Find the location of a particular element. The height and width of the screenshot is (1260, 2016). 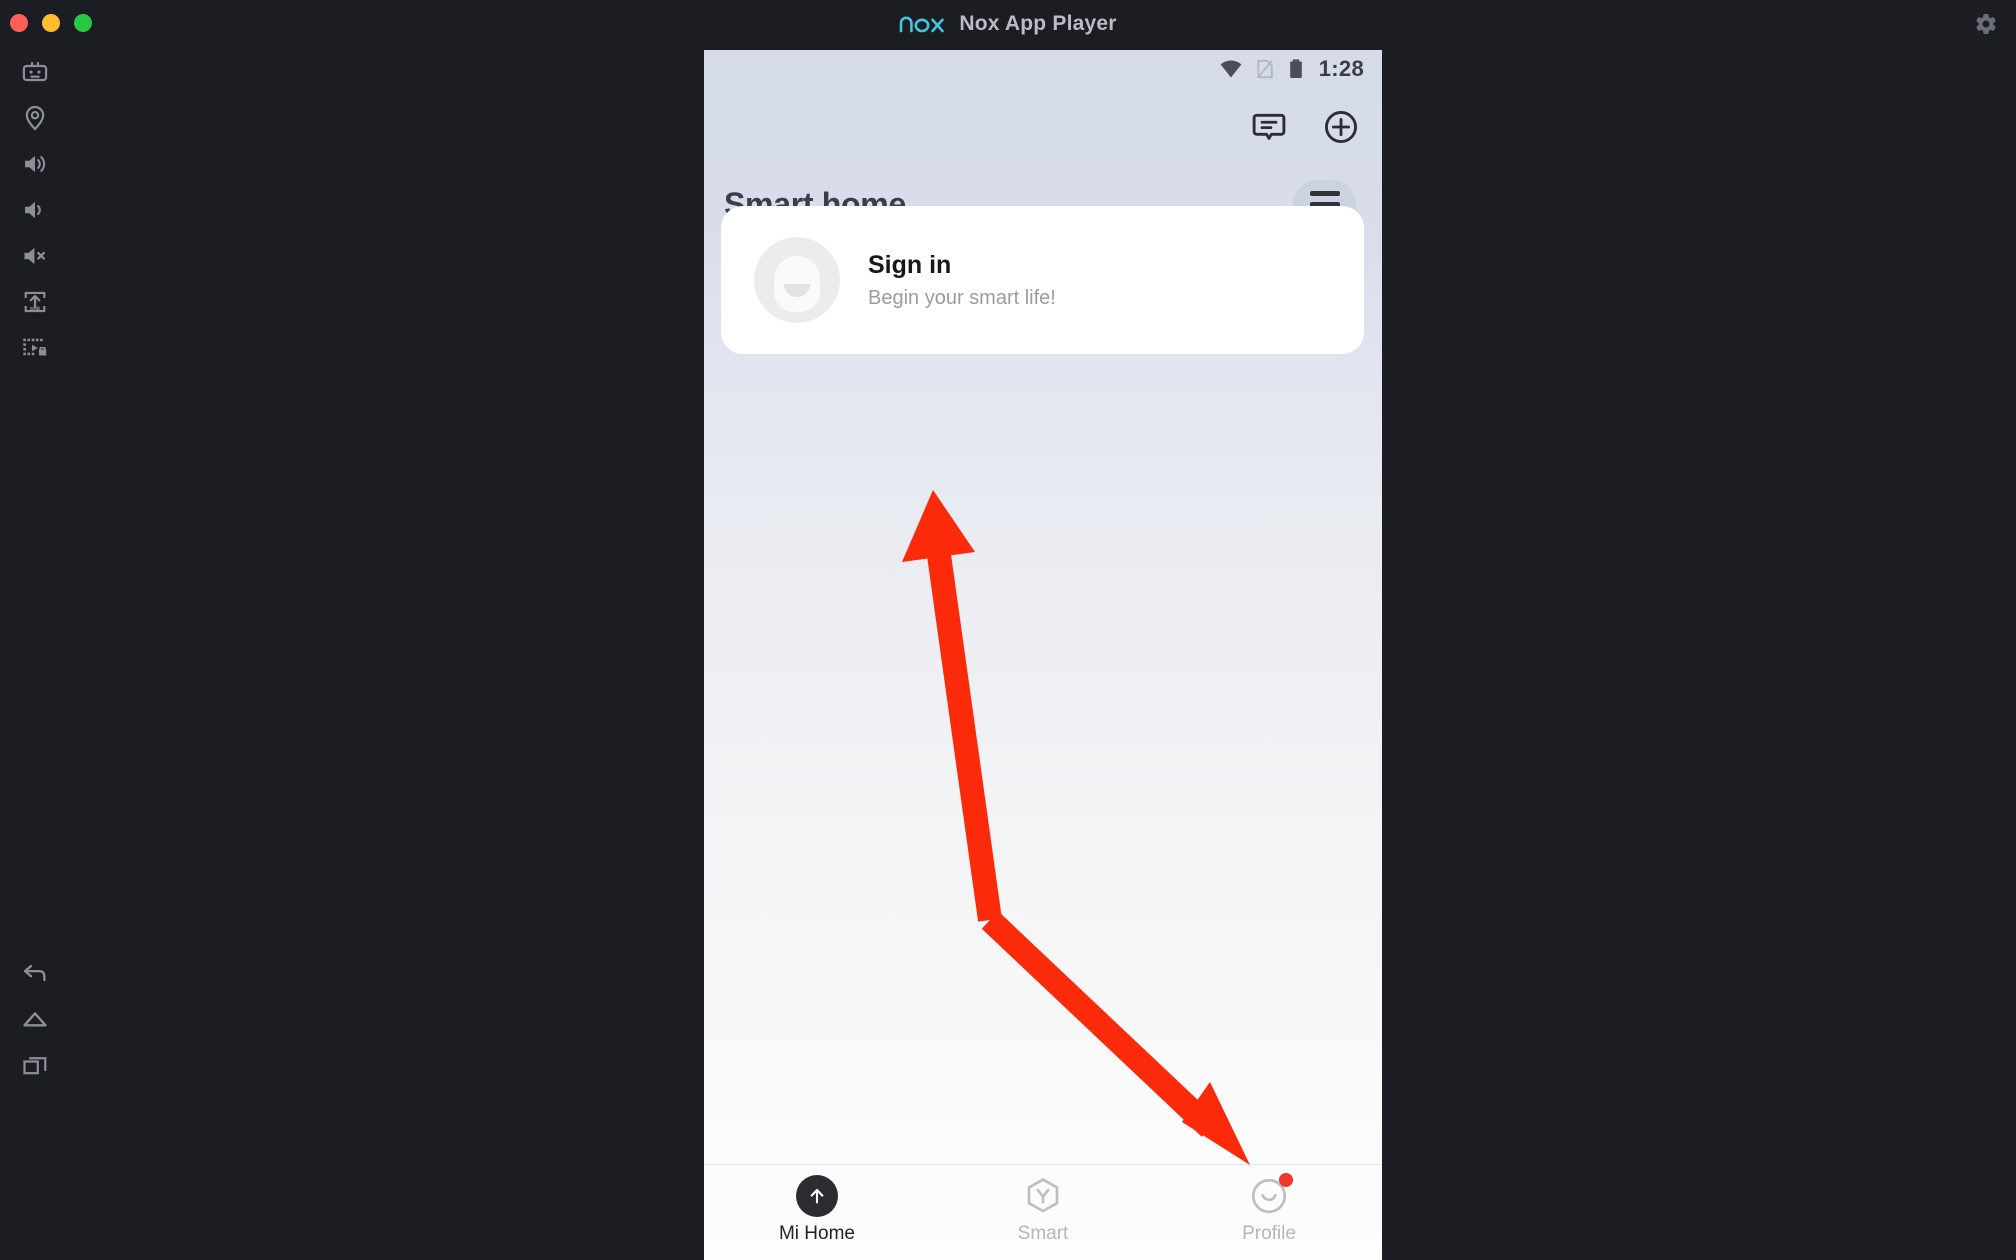

nav-tab-label: Profile is located at coordinates (1269, 1233).